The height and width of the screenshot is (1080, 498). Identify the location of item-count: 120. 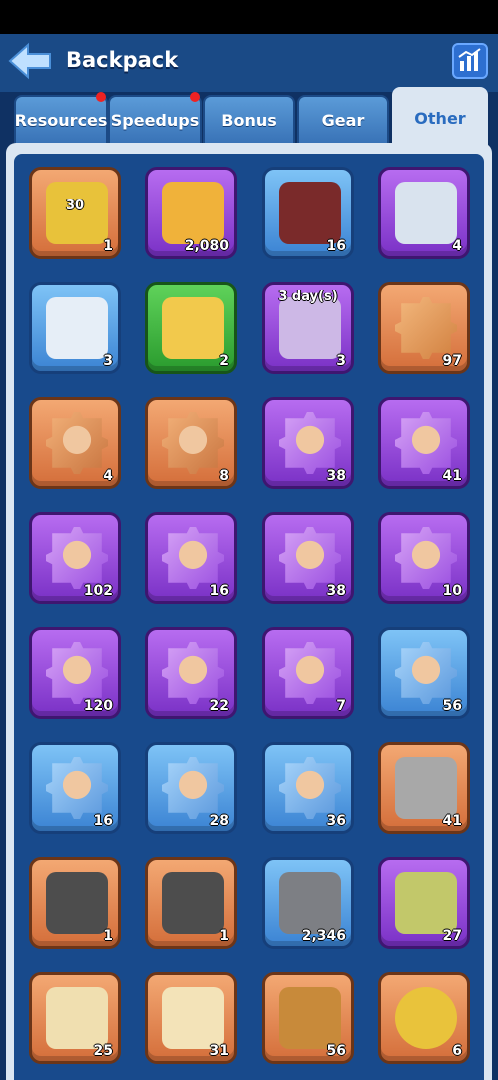
(98, 706).